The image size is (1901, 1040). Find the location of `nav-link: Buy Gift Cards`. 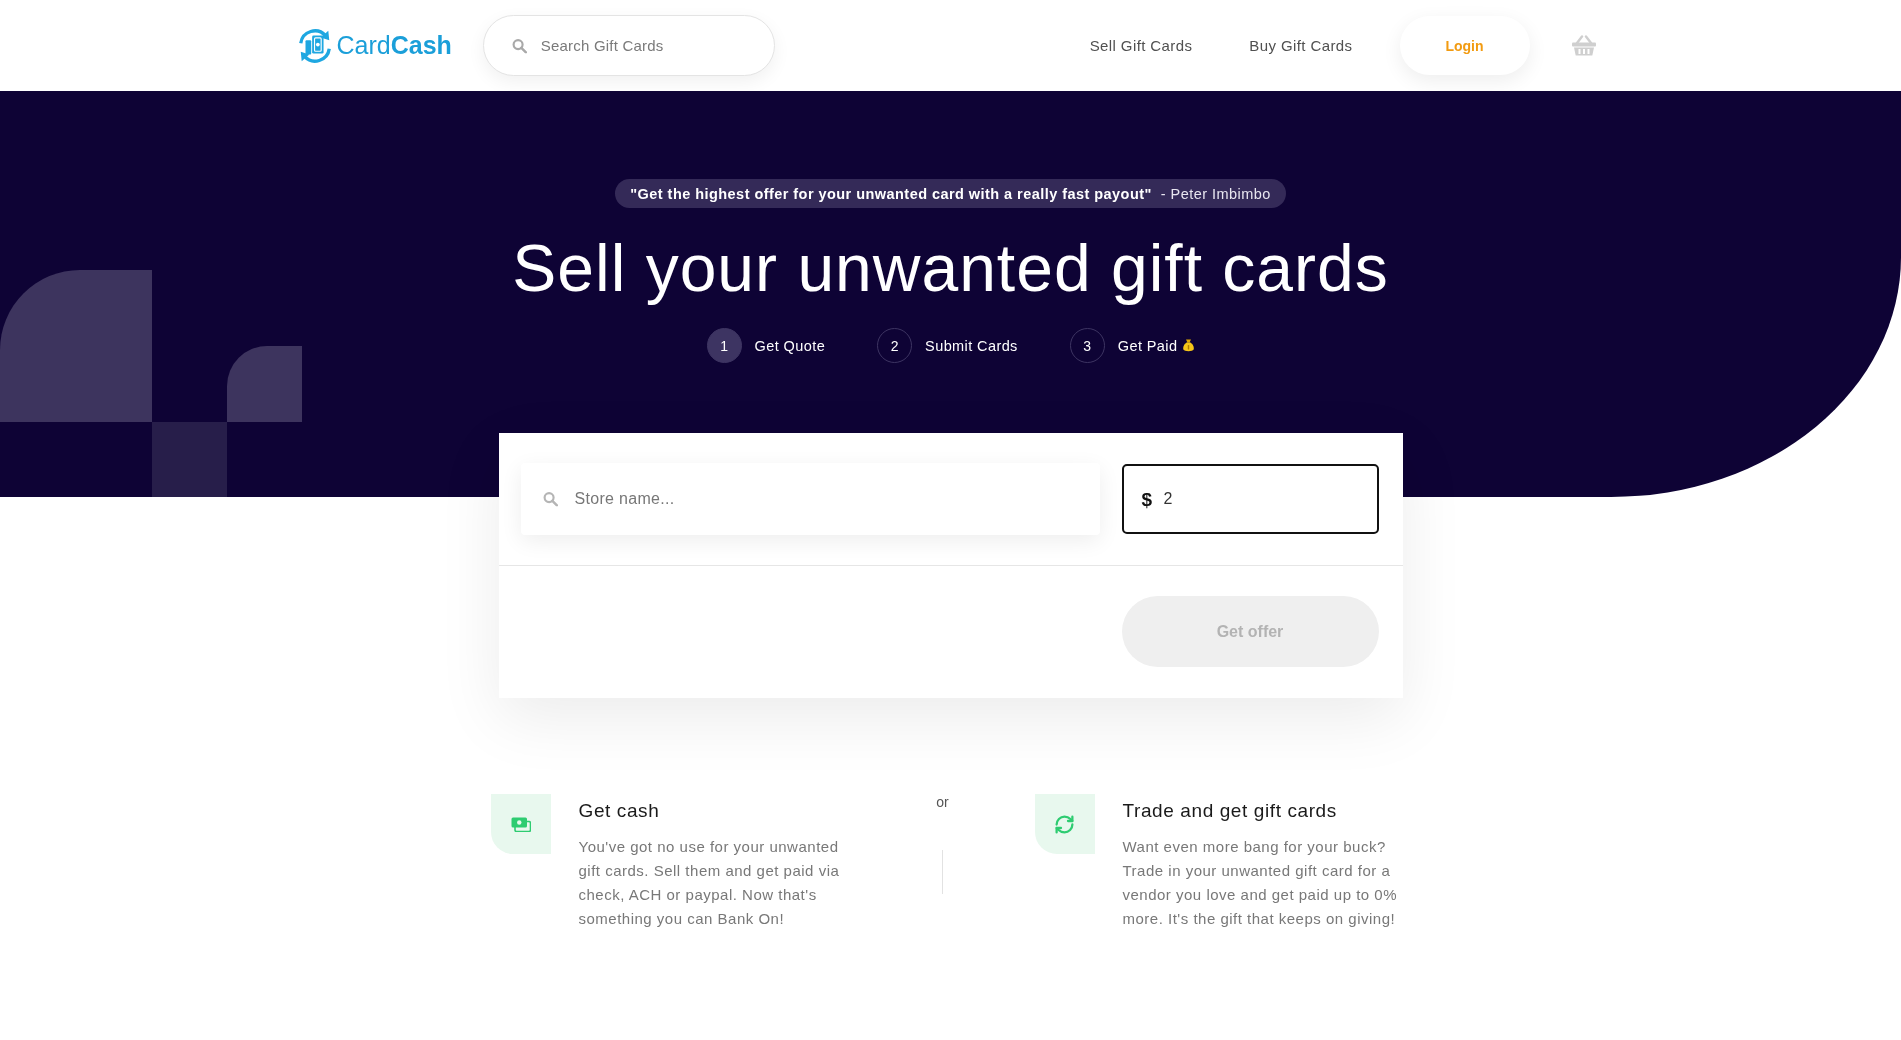

nav-link: Buy Gift Cards is located at coordinates (1301, 45).